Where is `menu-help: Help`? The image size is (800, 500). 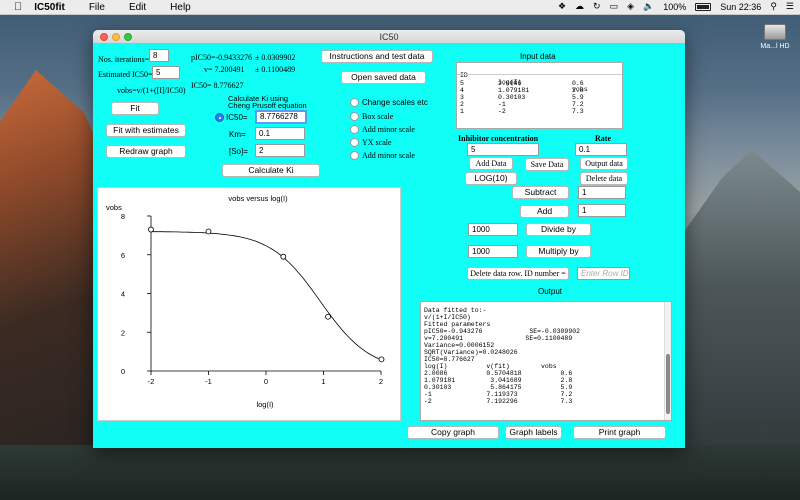
menu-help: Help is located at coordinates (180, 7).